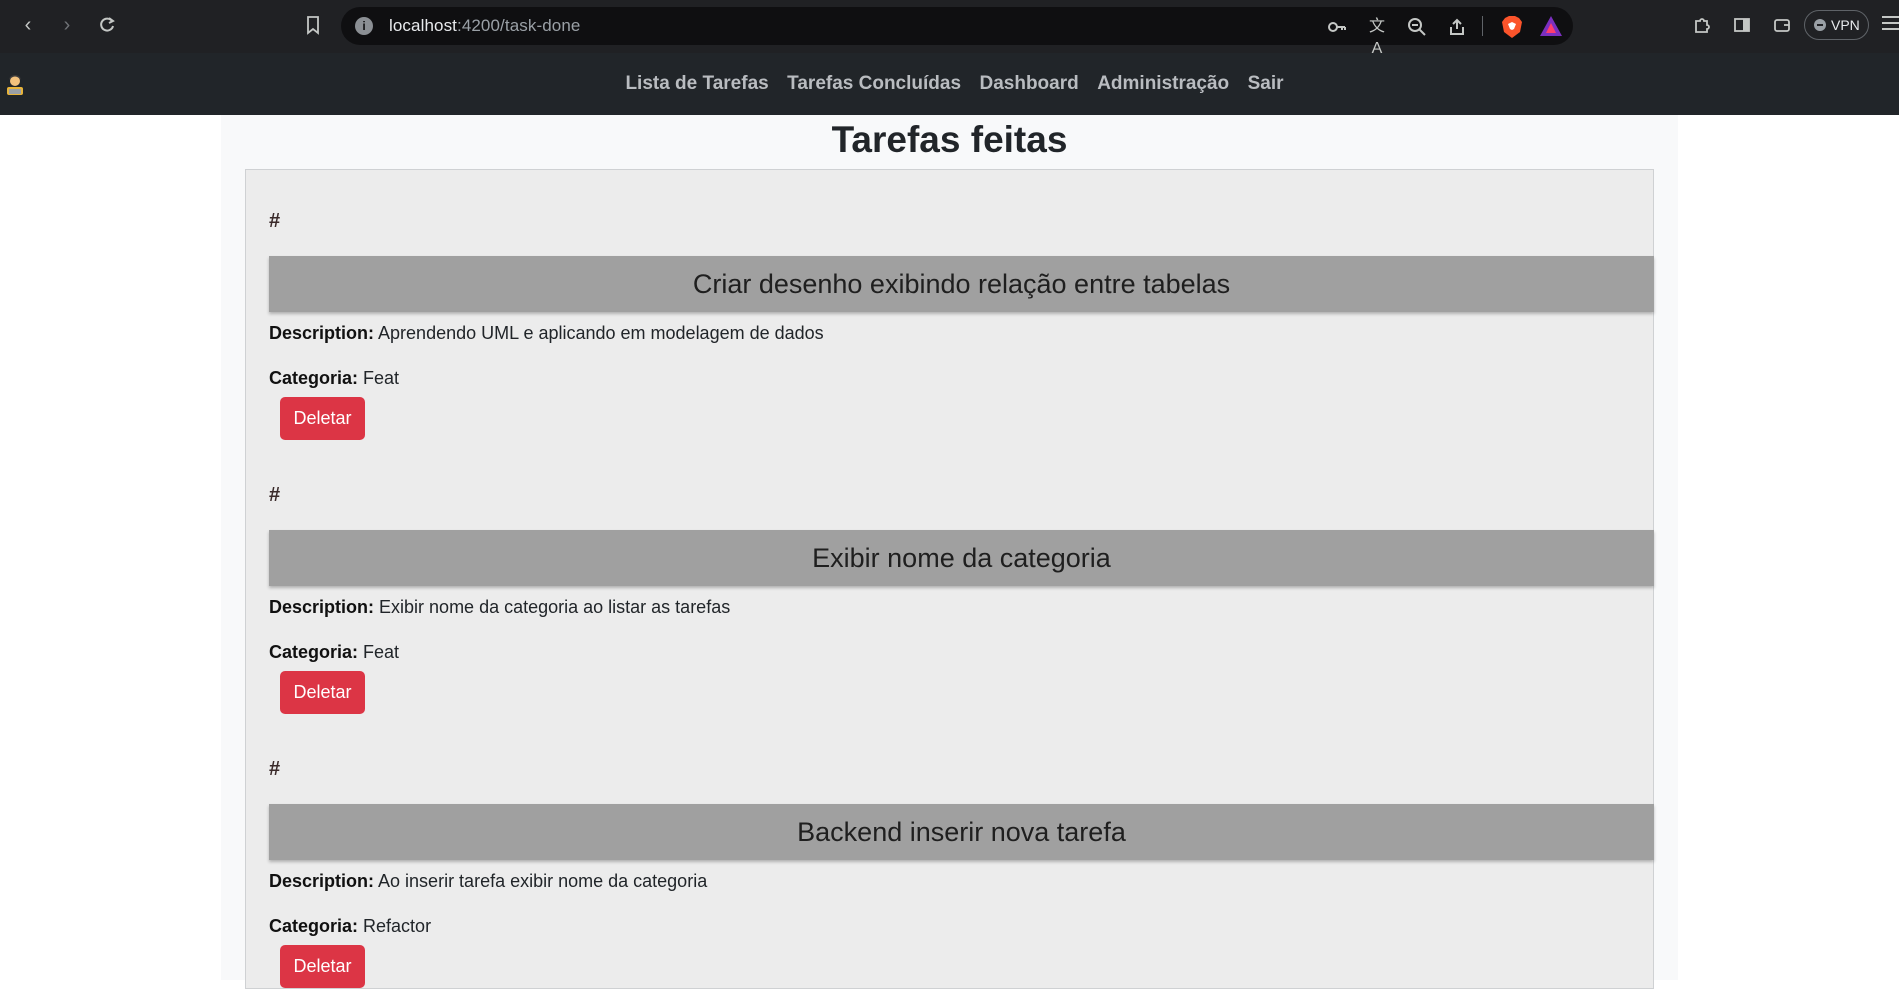  Describe the element at coordinates (519, 25) in the screenshot. I see `url-path: :4200/task-done` at that location.